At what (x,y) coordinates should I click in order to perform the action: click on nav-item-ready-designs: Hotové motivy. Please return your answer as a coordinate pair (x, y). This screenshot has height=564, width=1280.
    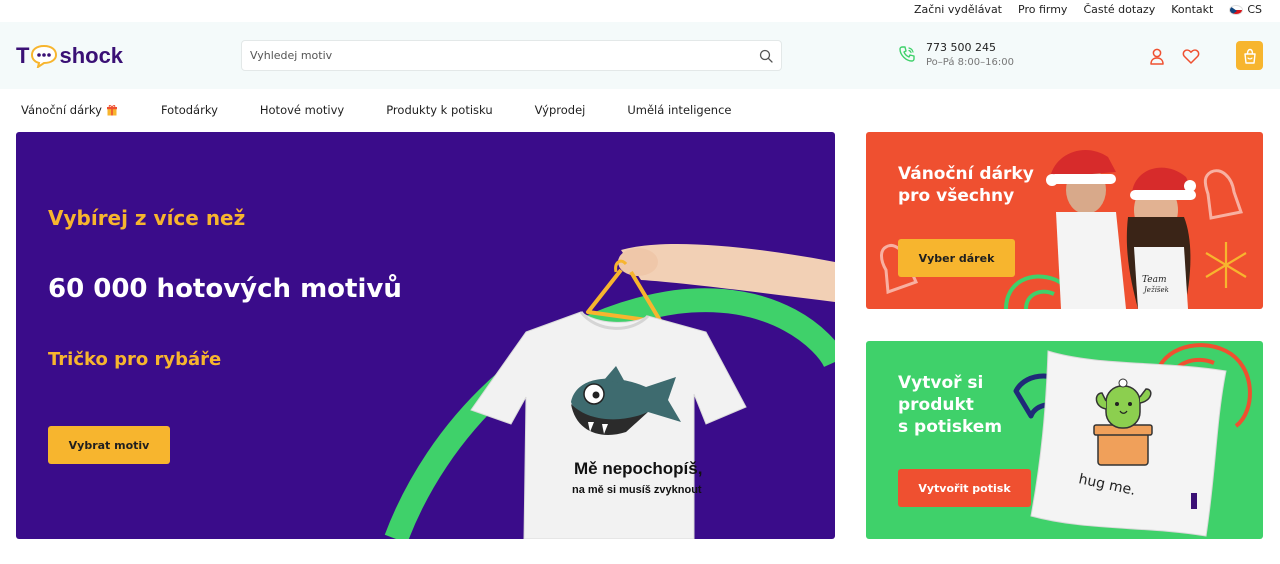
    Looking at the image, I should click on (302, 110).